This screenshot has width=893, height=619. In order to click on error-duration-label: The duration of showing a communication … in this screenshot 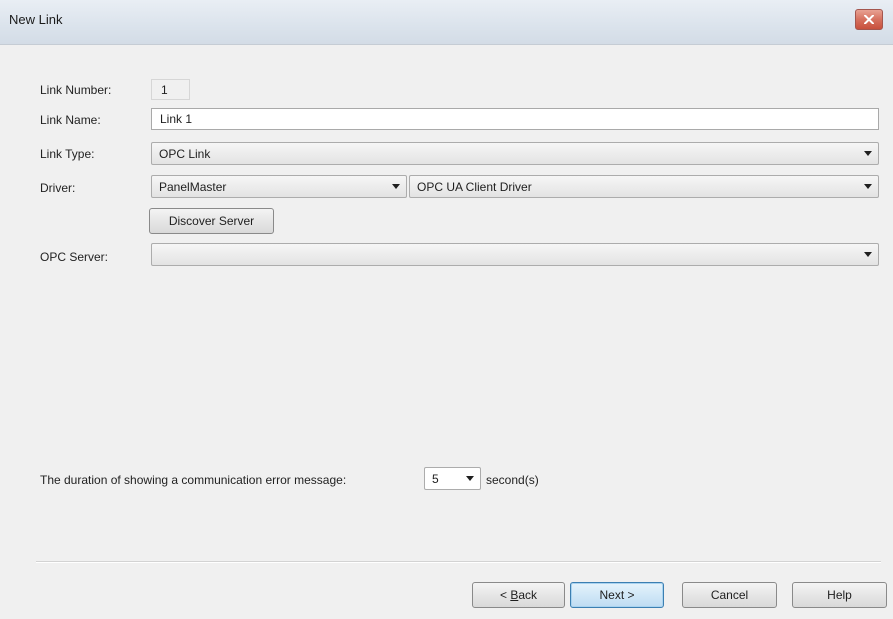, I will do `click(193, 480)`.